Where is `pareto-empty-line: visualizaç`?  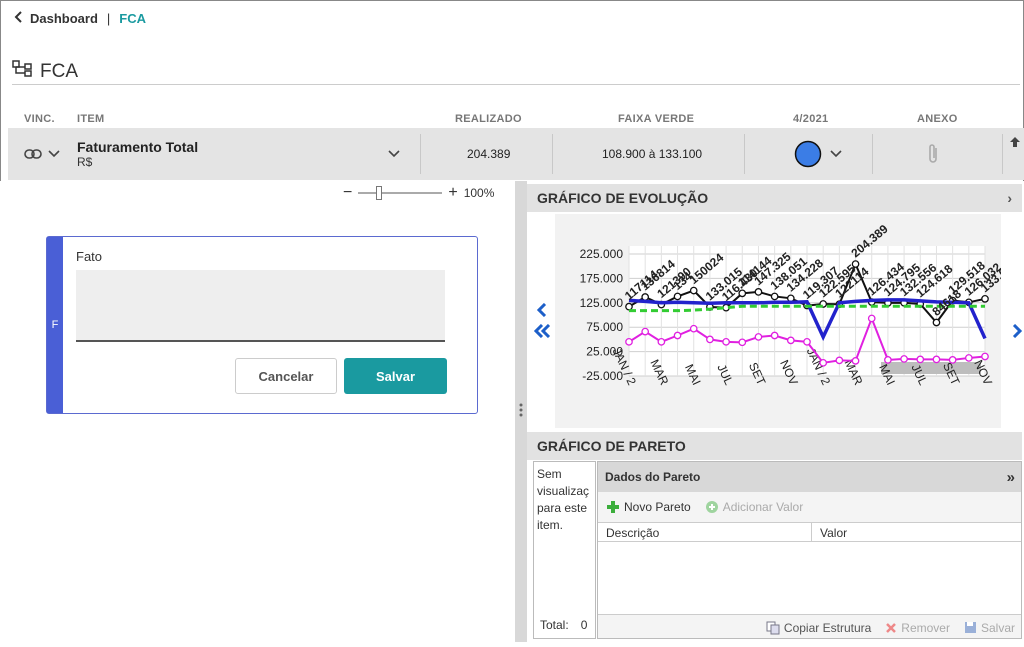
pareto-empty-line: visualizaç is located at coordinates (563, 491).